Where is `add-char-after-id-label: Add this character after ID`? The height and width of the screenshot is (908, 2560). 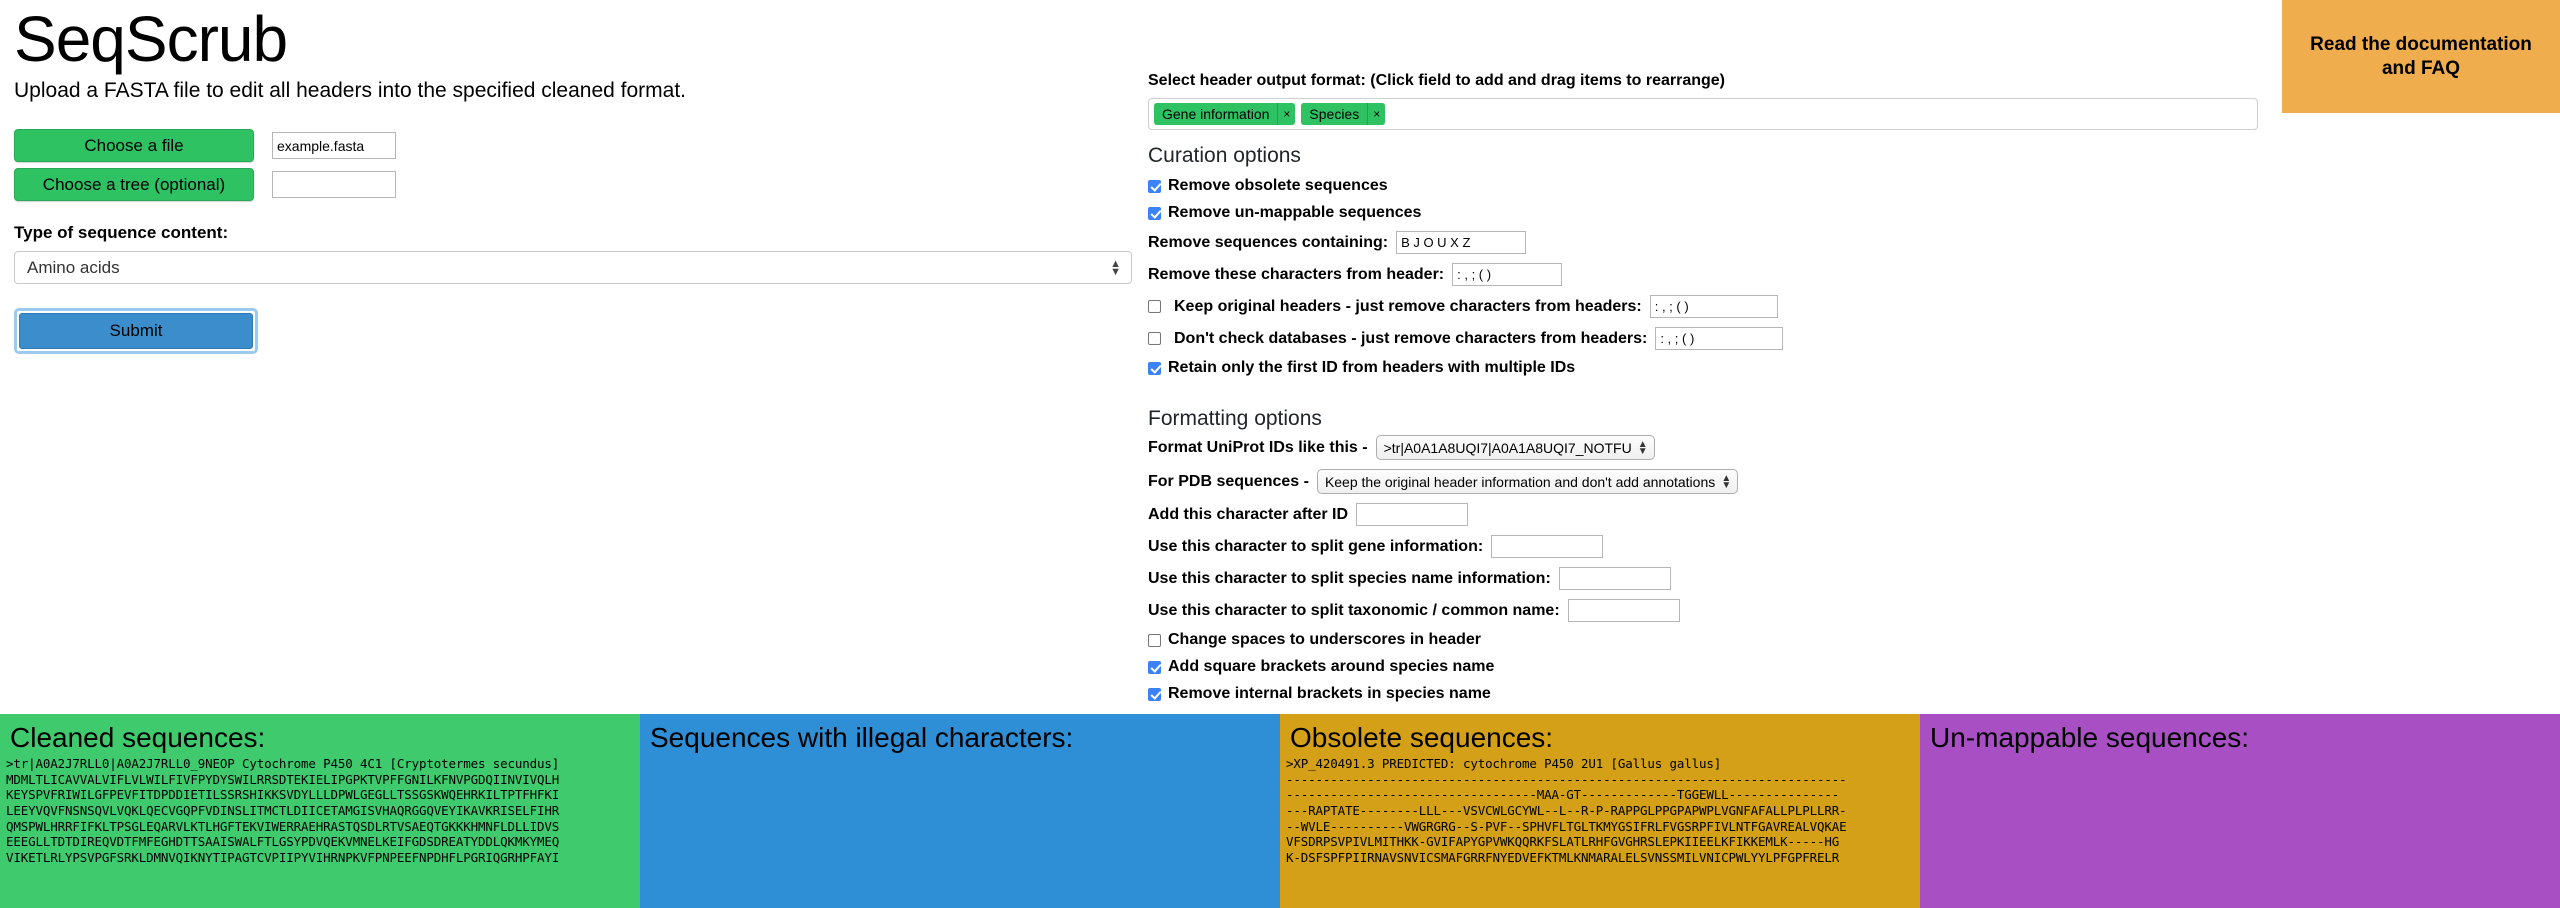
add-char-after-id-label: Add this character after ID is located at coordinates (1248, 514).